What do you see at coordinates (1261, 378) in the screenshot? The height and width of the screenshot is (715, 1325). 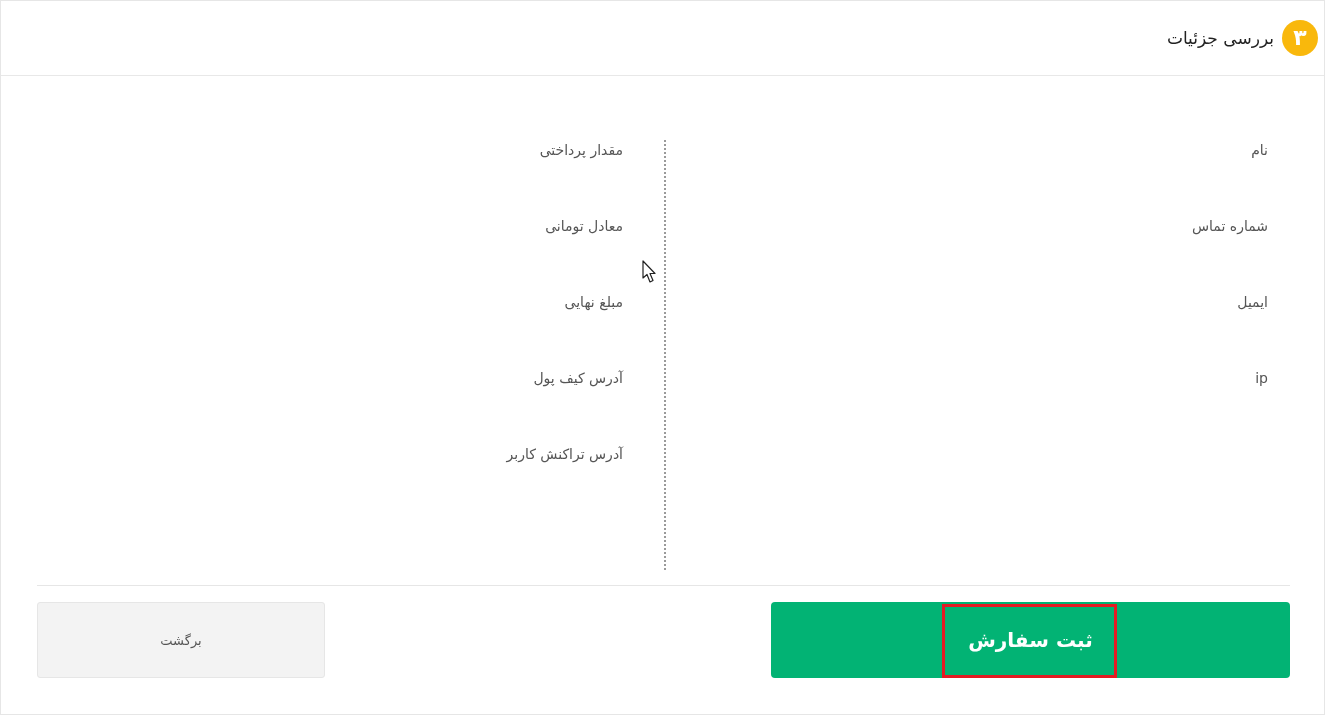 I see `field-label: ip` at bounding box center [1261, 378].